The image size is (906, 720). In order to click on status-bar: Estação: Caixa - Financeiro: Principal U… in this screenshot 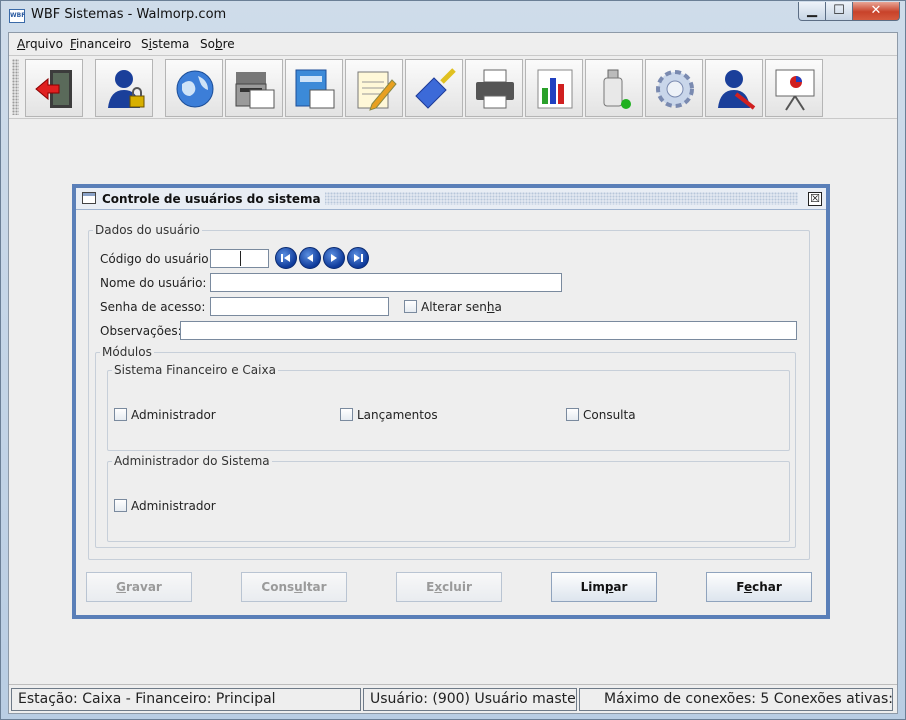, I will do `click(453, 698)`.